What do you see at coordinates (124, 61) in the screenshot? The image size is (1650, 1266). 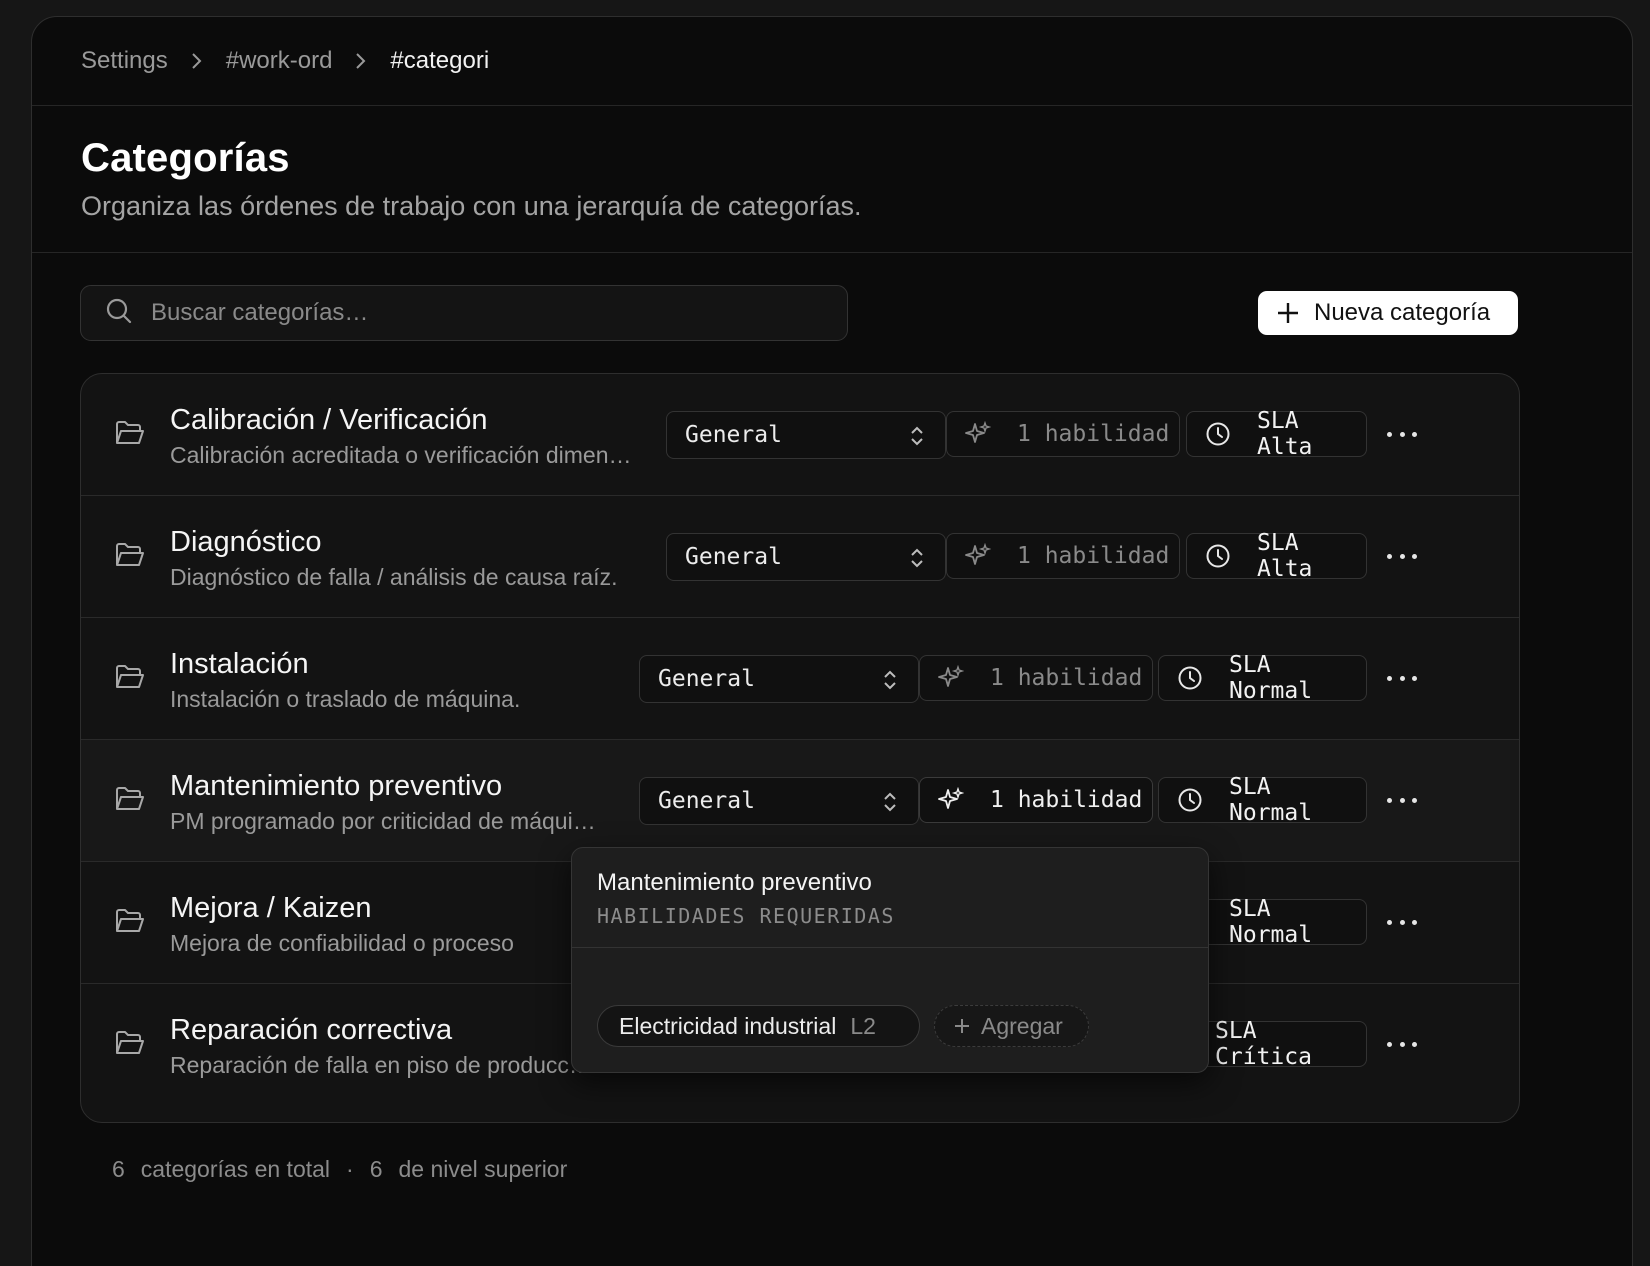 I see `breadcrumb-settings: Settings` at bounding box center [124, 61].